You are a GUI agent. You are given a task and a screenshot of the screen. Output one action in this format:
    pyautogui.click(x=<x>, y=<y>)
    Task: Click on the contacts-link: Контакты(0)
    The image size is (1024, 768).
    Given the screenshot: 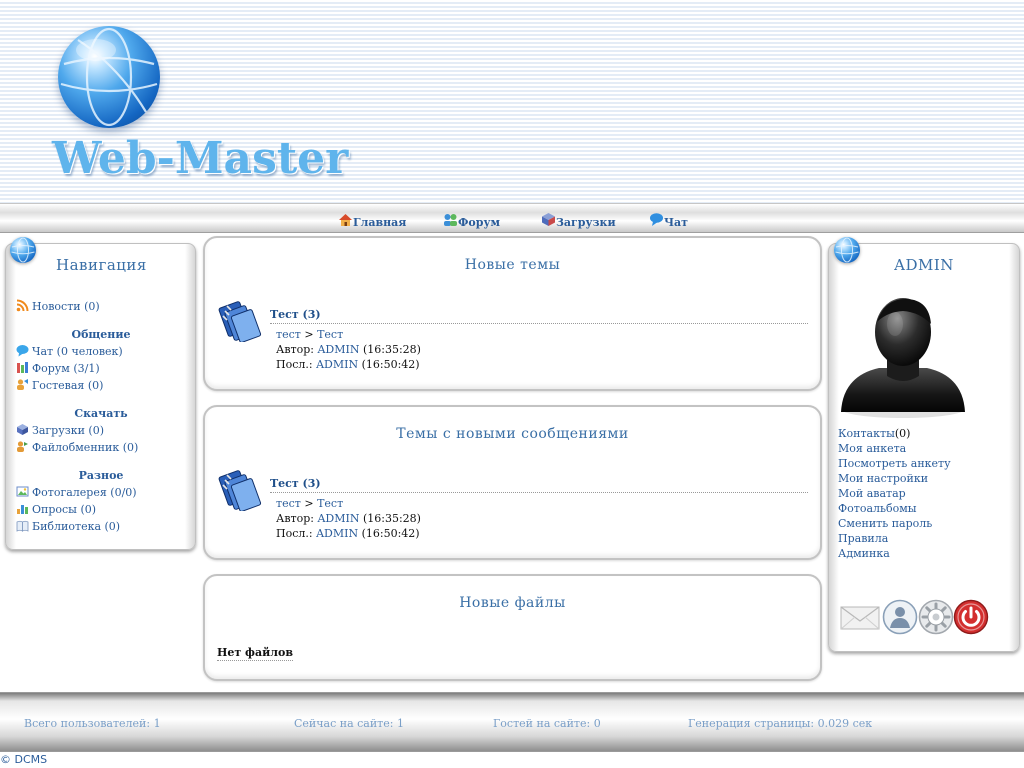 What is the action you would take?
    pyautogui.click(x=874, y=433)
    